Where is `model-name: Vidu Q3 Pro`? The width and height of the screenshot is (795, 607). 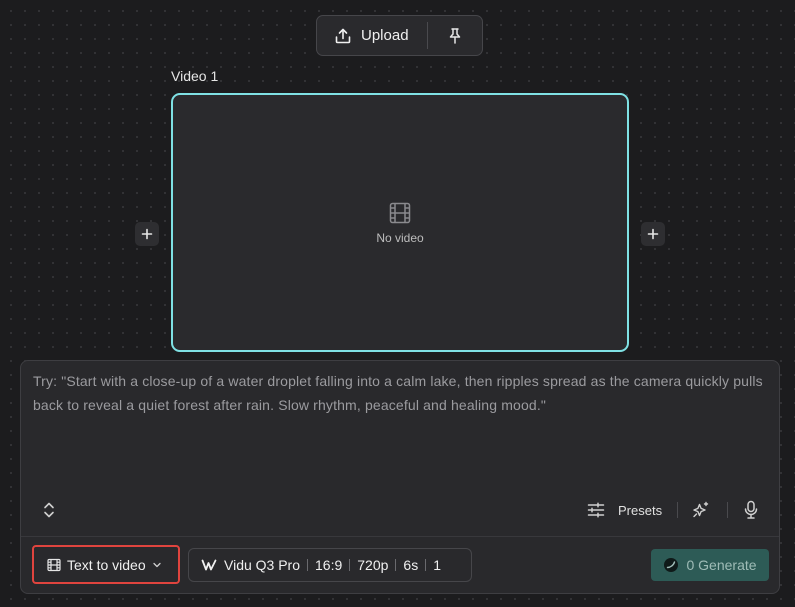 model-name: Vidu Q3 Pro is located at coordinates (262, 565).